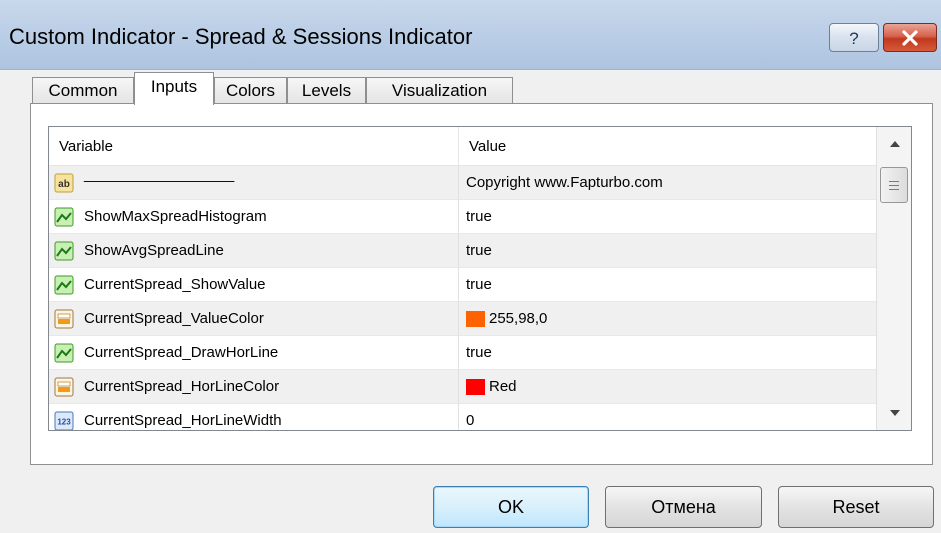 This screenshot has width=941, height=533. What do you see at coordinates (511, 507) in the screenshot?
I see `ok-button: OK` at bounding box center [511, 507].